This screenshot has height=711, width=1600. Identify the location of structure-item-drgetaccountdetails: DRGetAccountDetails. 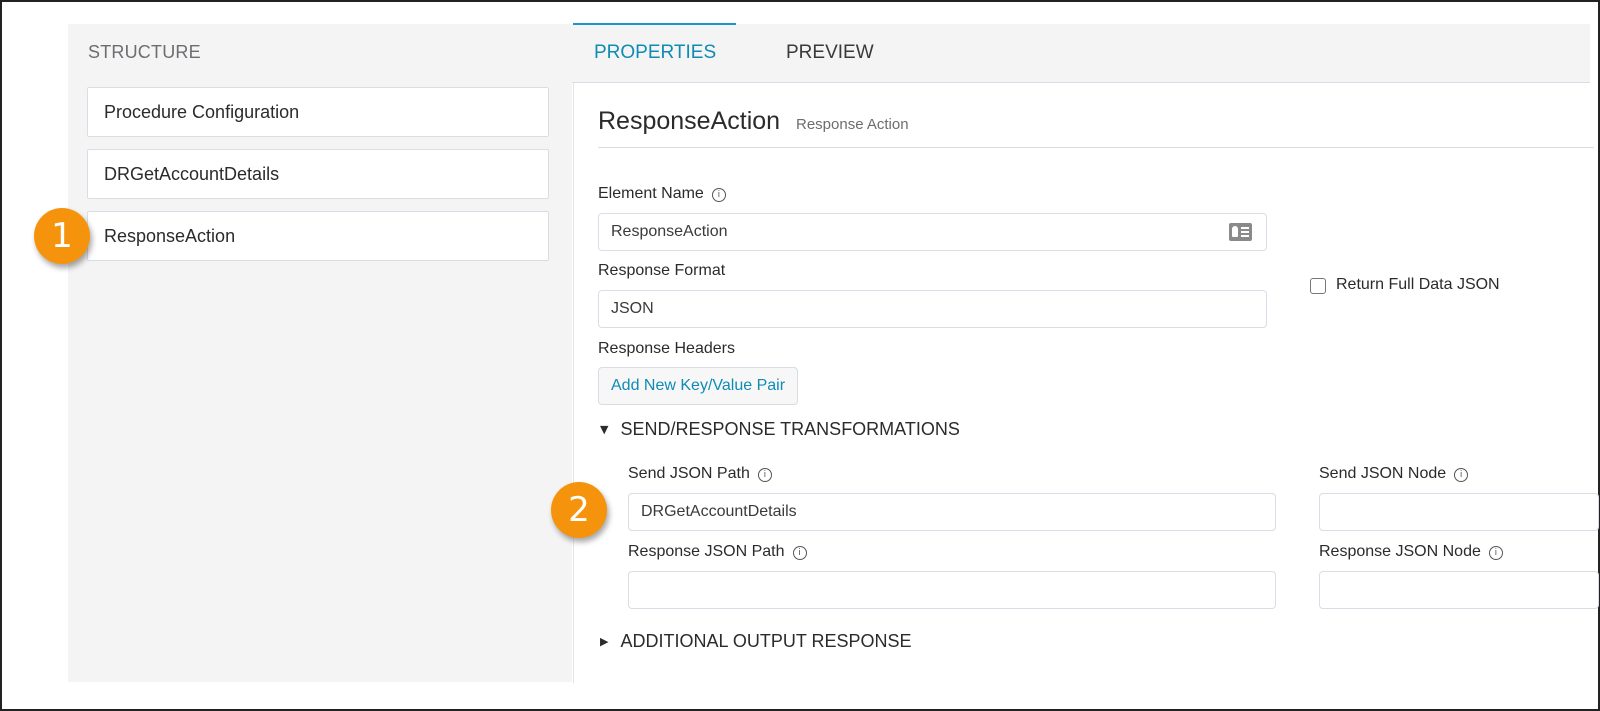
(318, 174).